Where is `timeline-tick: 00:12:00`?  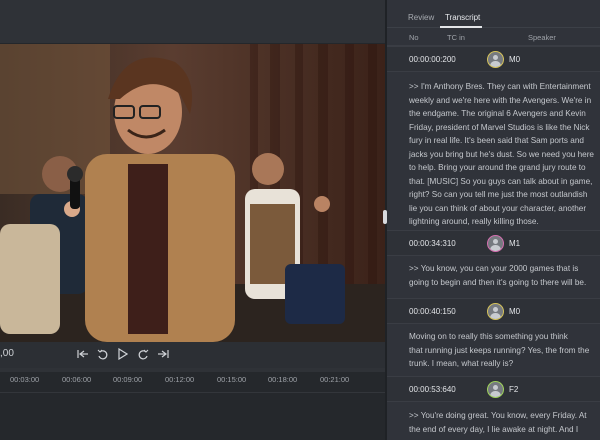
timeline-tick: 00:12:00 is located at coordinates (180, 379).